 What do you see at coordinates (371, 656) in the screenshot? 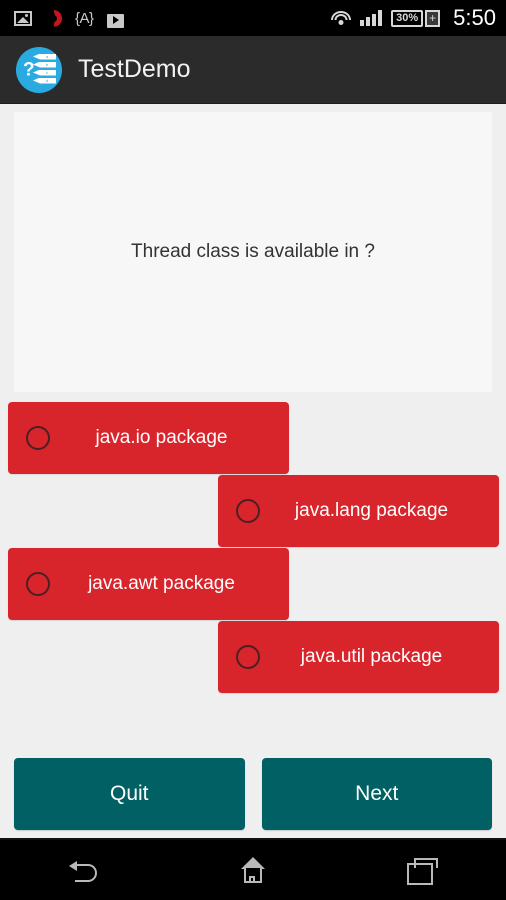
I see `option-label-4: java.util package` at bounding box center [371, 656].